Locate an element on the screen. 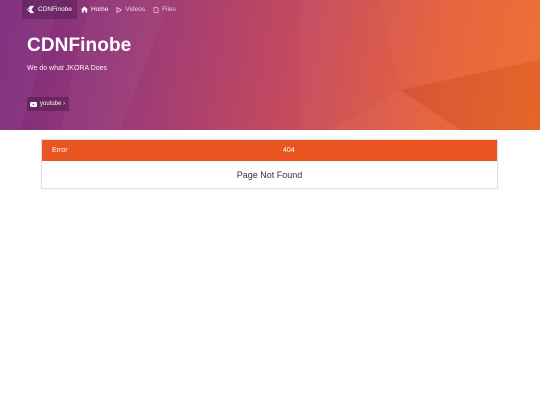 This screenshot has height=405, width=540. youtube-button-label: youtube › is located at coordinates (53, 104).